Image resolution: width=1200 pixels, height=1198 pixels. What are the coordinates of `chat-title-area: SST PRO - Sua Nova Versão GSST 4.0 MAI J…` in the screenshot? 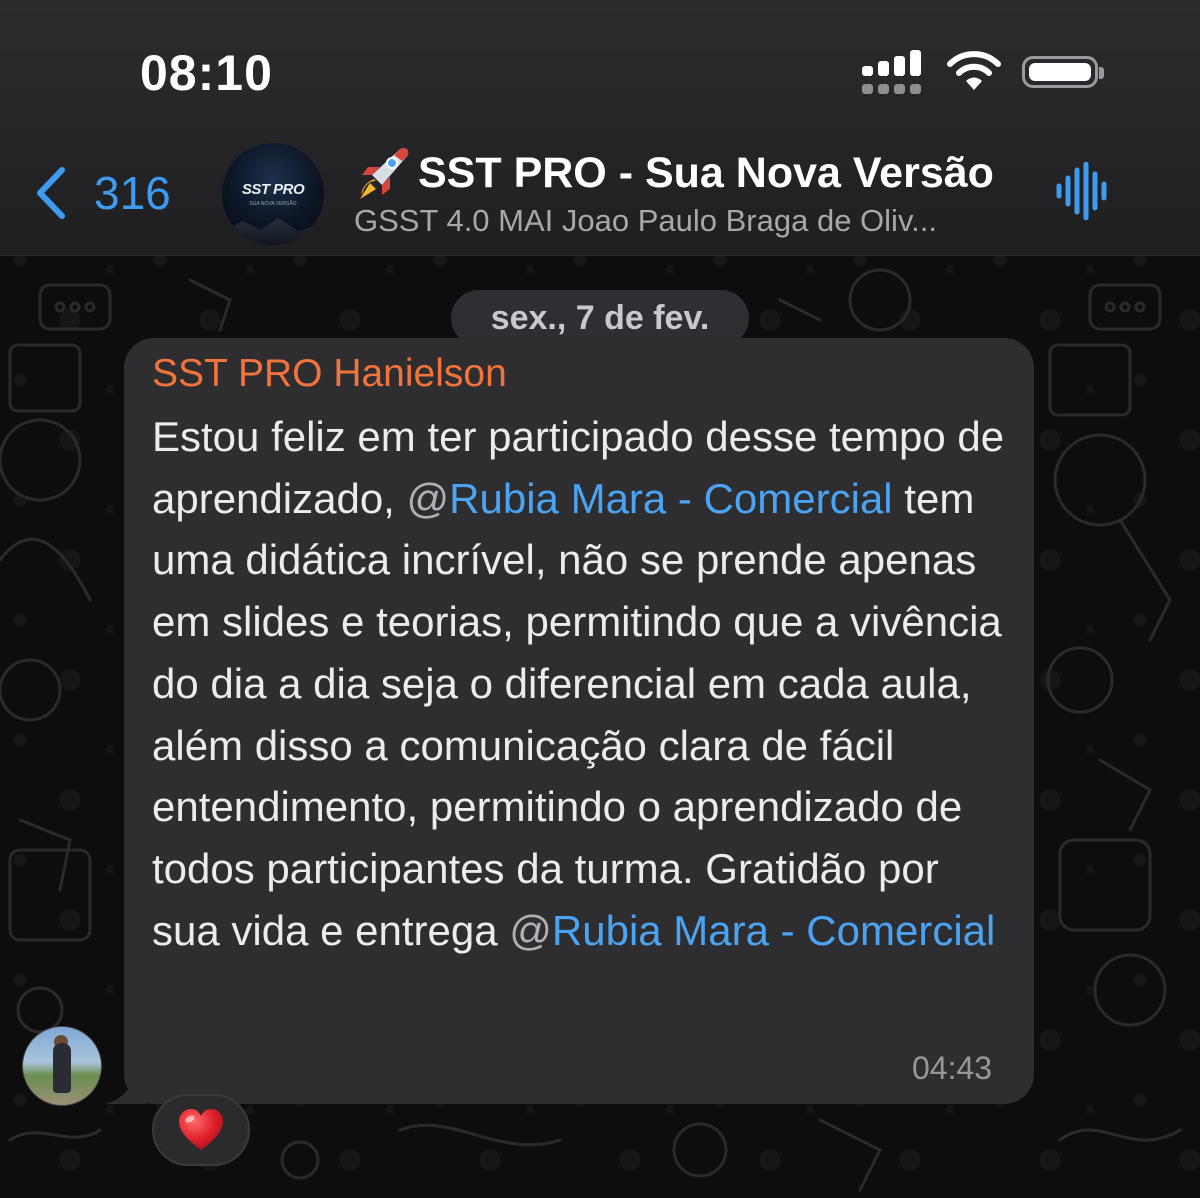 It's located at (684, 192).